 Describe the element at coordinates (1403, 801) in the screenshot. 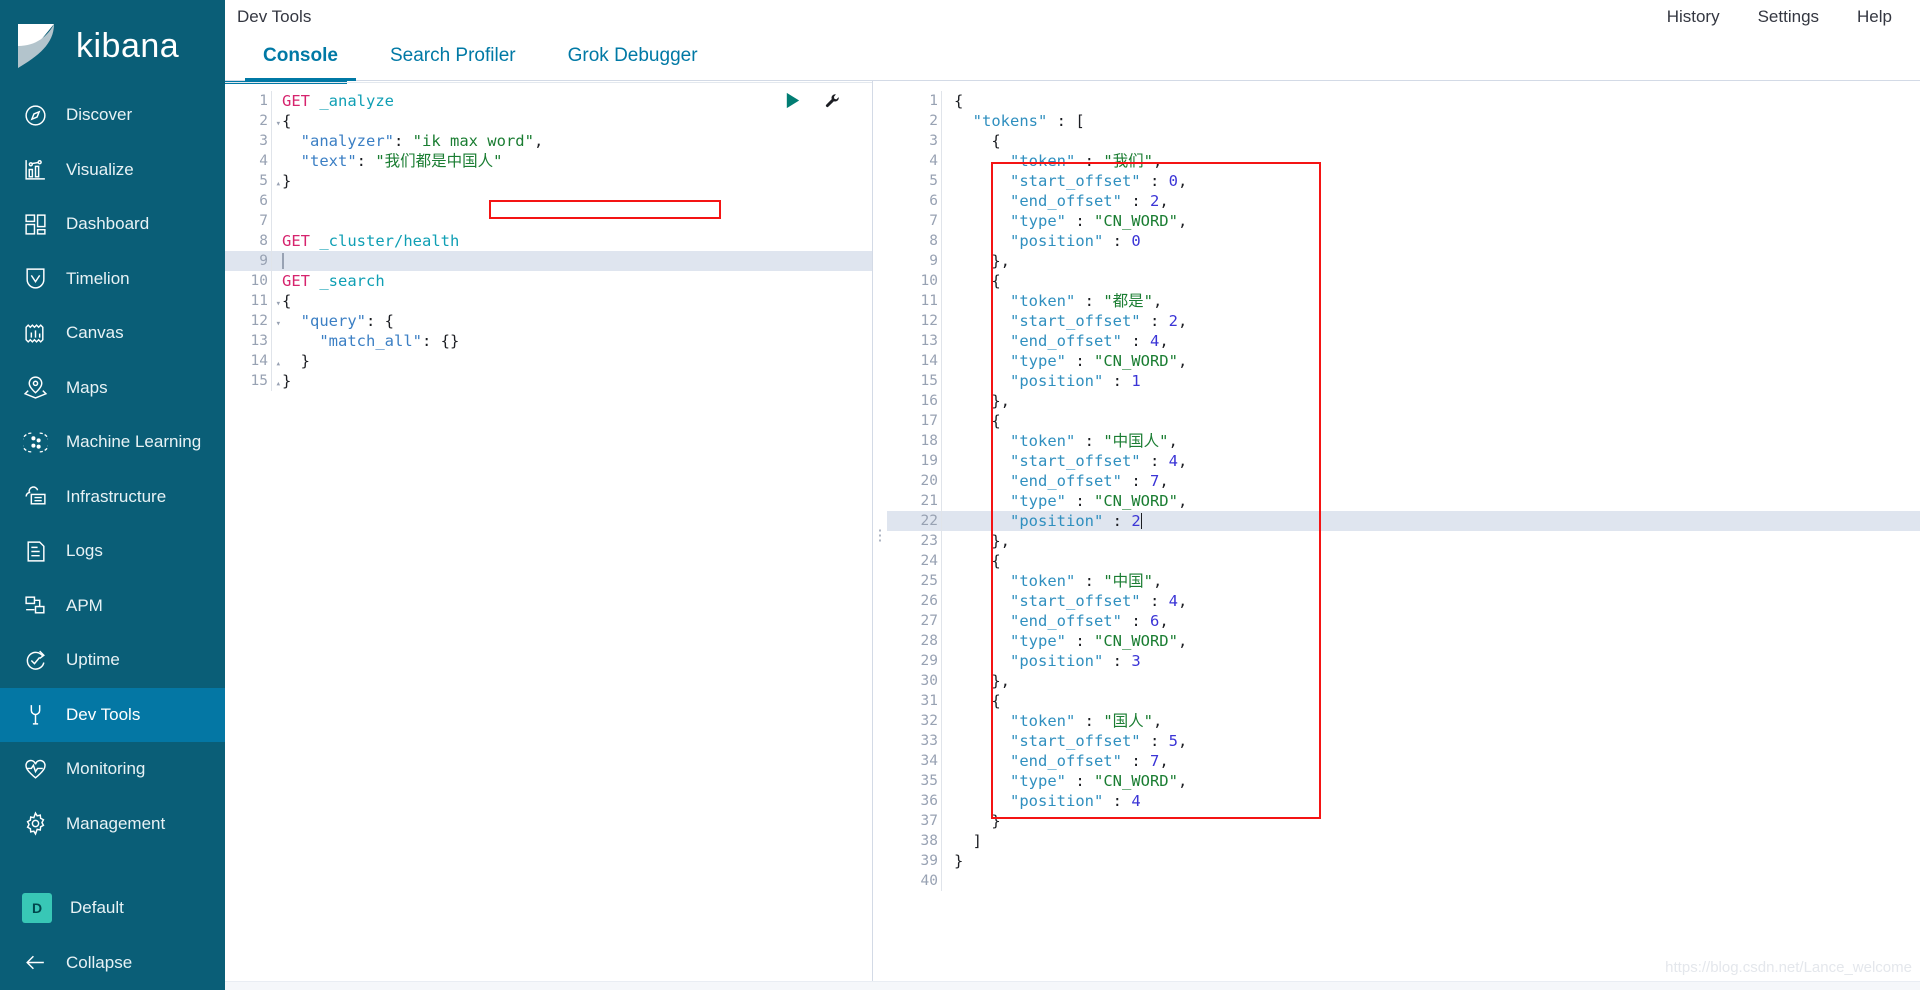

I see `code-line: 36 "position" : 4` at that location.